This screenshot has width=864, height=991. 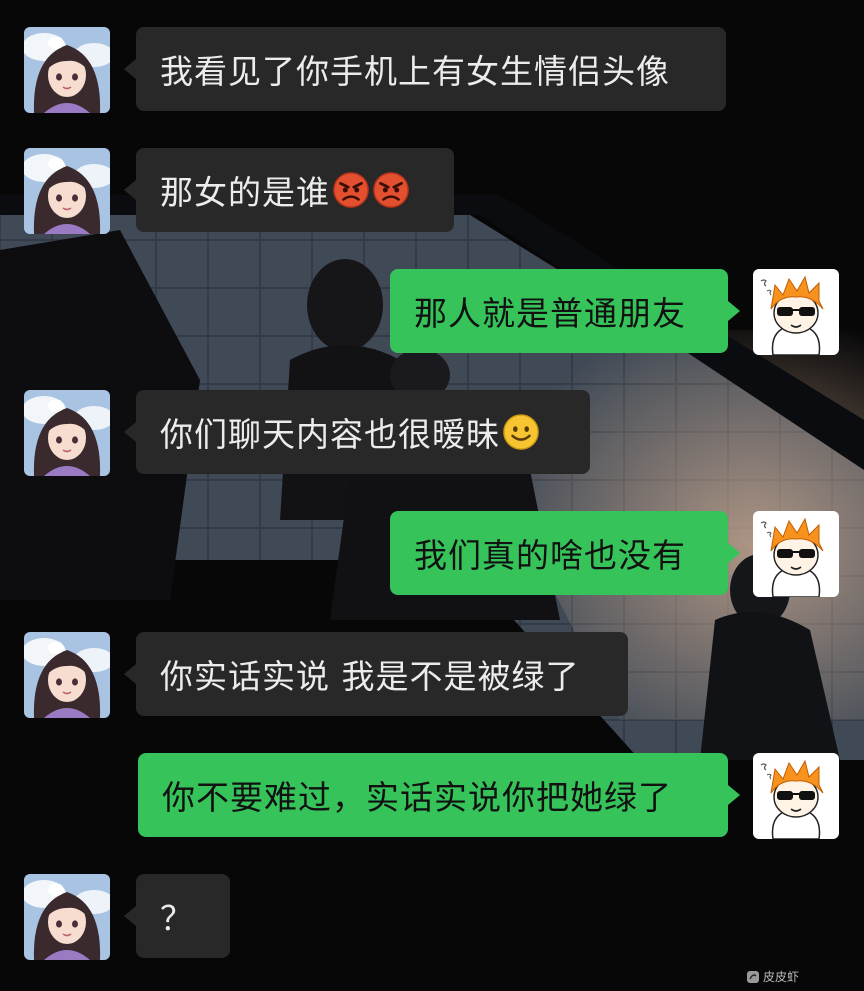 I want to click on message-bubble: 我看见了你手机上有女生情侣头像, so click(x=431, y=69).